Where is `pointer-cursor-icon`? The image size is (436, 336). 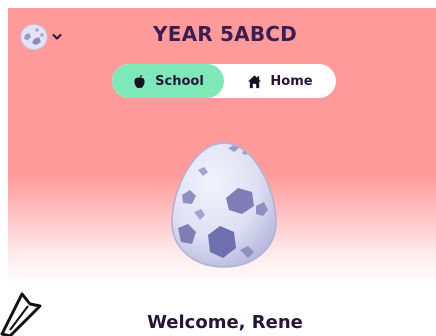 pointer-cursor-icon is located at coordinates (21, 314).